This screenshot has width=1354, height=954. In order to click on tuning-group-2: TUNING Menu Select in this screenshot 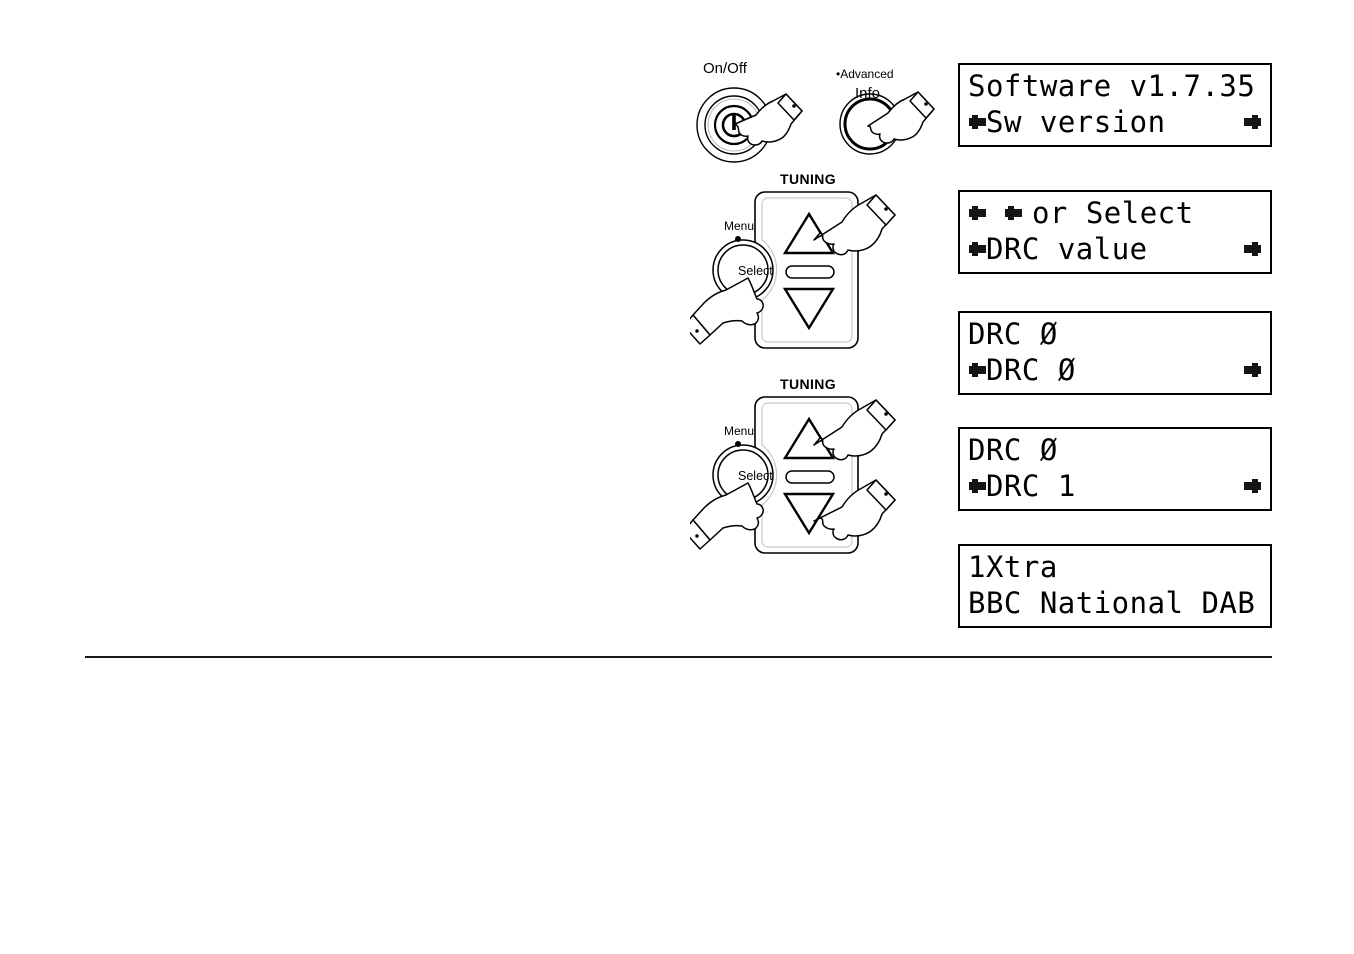, I will do `click(810, 475)`.